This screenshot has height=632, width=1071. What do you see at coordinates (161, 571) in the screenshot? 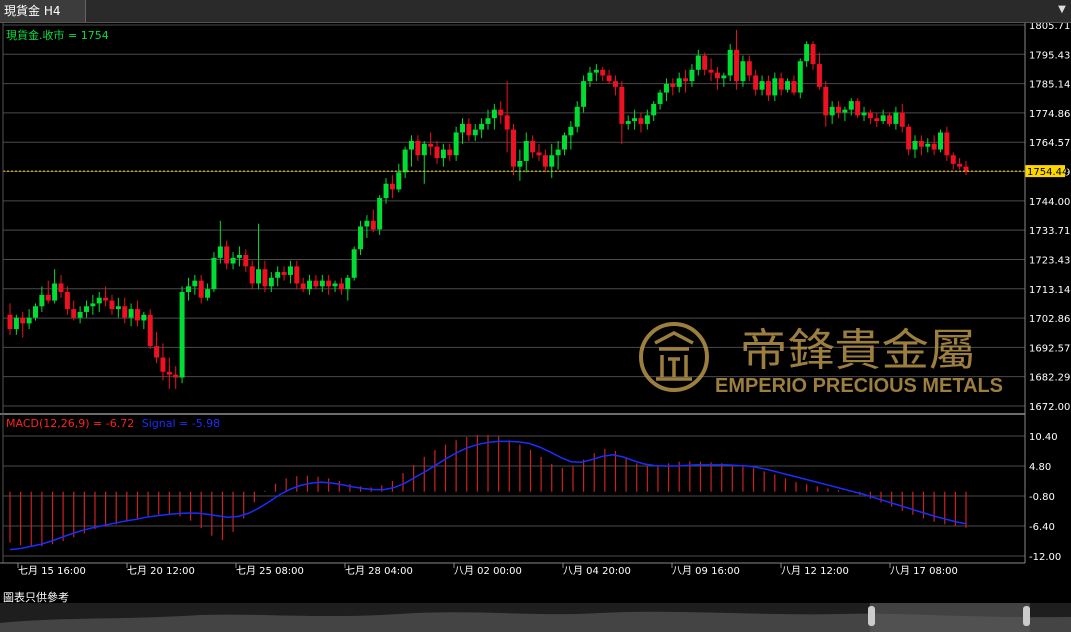
I see `x-tick-label: 七月 20 12:00` at bounding box center [161, 571].